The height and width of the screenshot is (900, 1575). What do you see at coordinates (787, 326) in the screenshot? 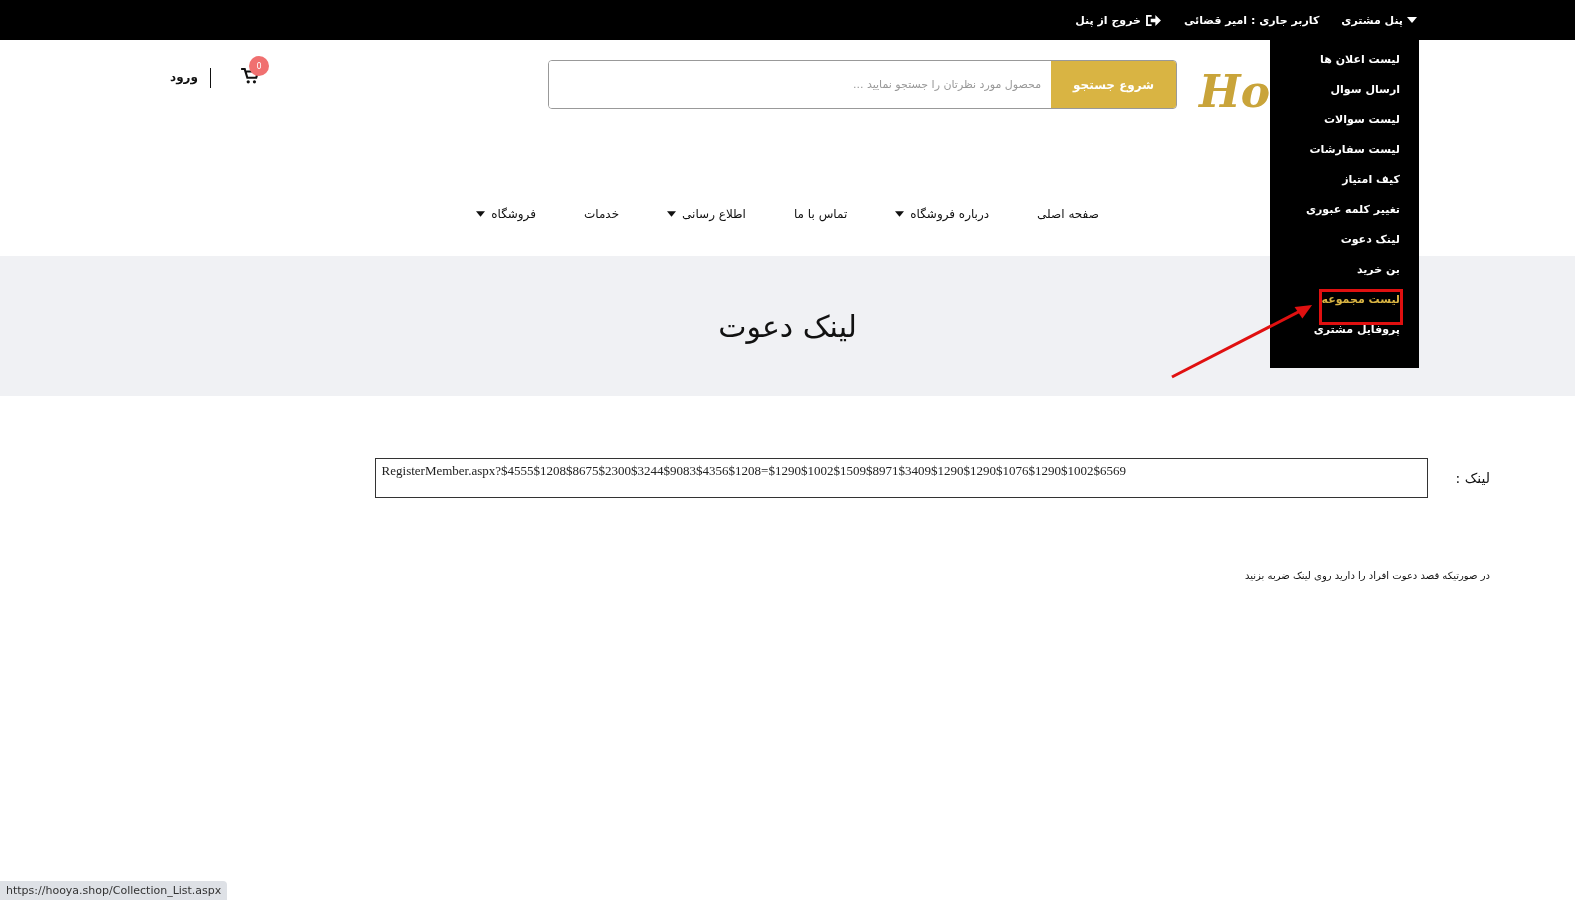
I see `page-title: لینک دعوت` at bounding box center [787, 326].